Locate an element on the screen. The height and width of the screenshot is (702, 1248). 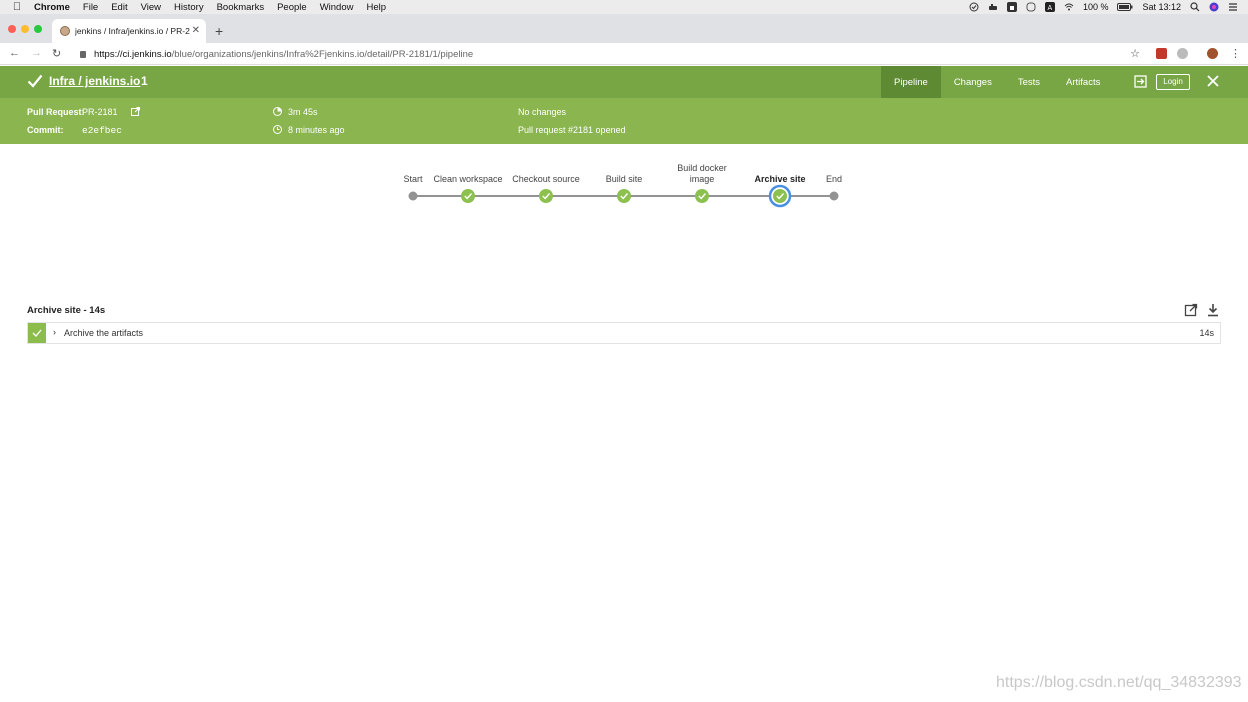
pr-label: Pull Request: is located at coordinates (56, 112).